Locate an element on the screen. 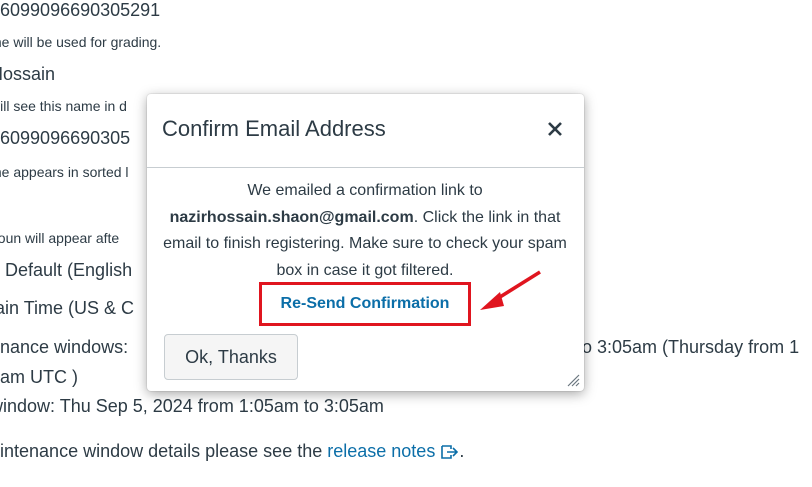 Image resolution: width=812 pixels, height=487 pixels. sis-id-value: 86099096690305291 is located at coordinates (80, 10).